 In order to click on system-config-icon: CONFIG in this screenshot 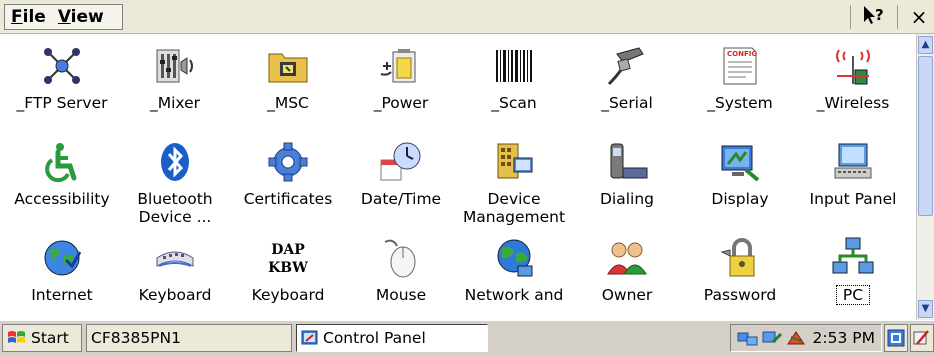, I will do `click(740, 66)`.